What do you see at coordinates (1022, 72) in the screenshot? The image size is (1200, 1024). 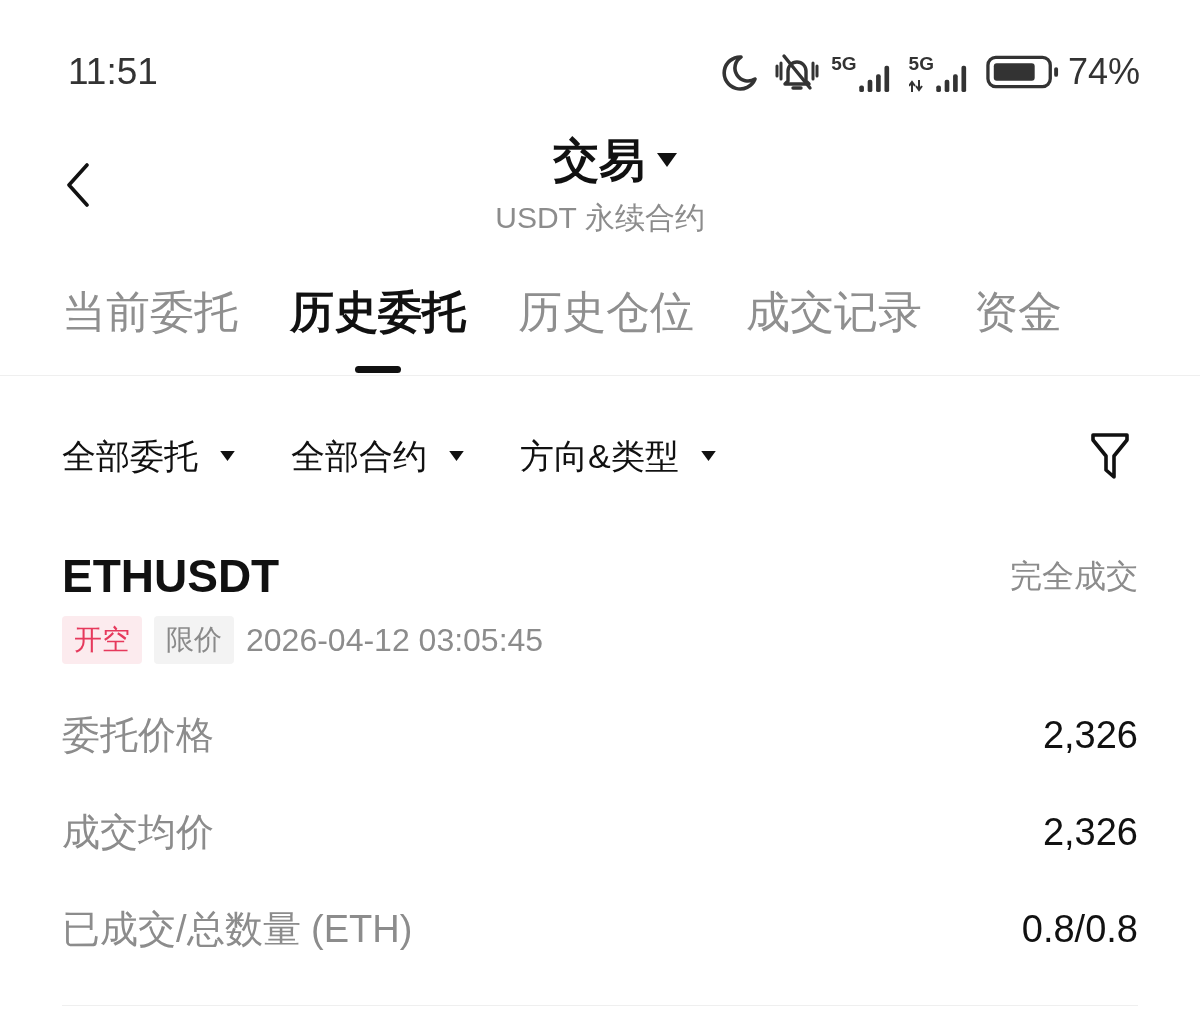 I see `battery-icon` at bounding box center [1022, 72].